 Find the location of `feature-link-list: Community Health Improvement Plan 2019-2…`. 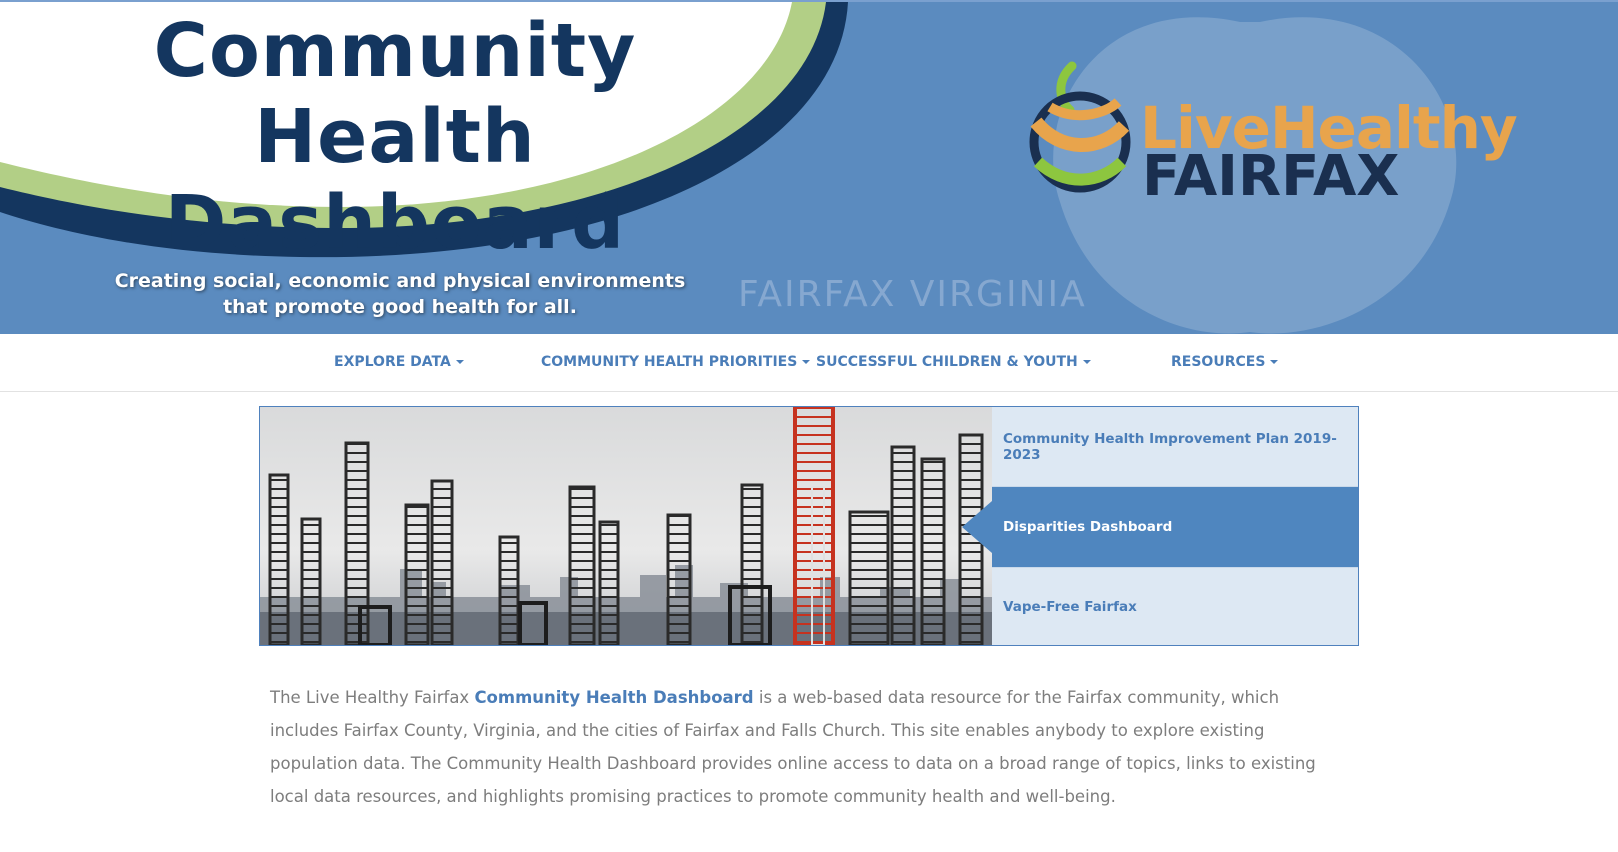

feature-link-list: Community Health Improvement Plan 2019-2… is located at coordinates (1160, 526).